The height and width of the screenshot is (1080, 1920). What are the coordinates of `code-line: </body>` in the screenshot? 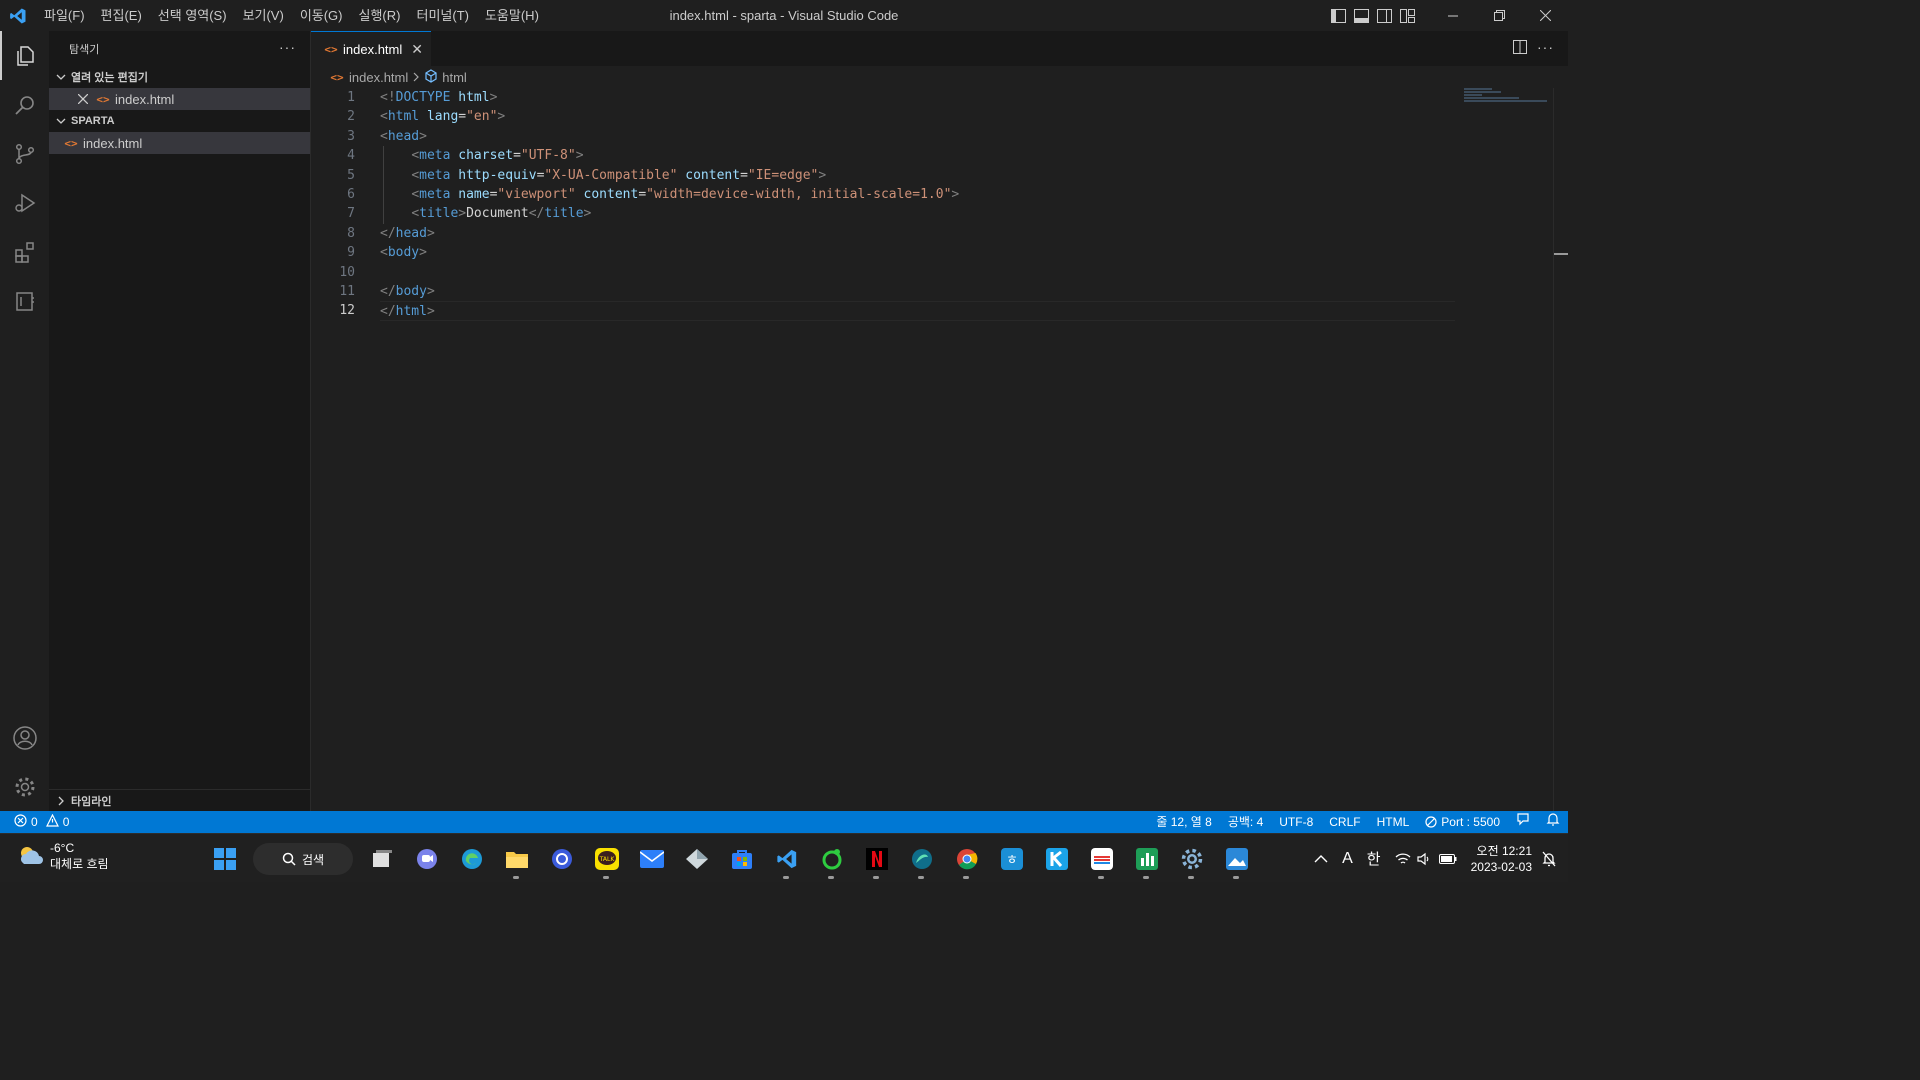 It's located at (917, 291).